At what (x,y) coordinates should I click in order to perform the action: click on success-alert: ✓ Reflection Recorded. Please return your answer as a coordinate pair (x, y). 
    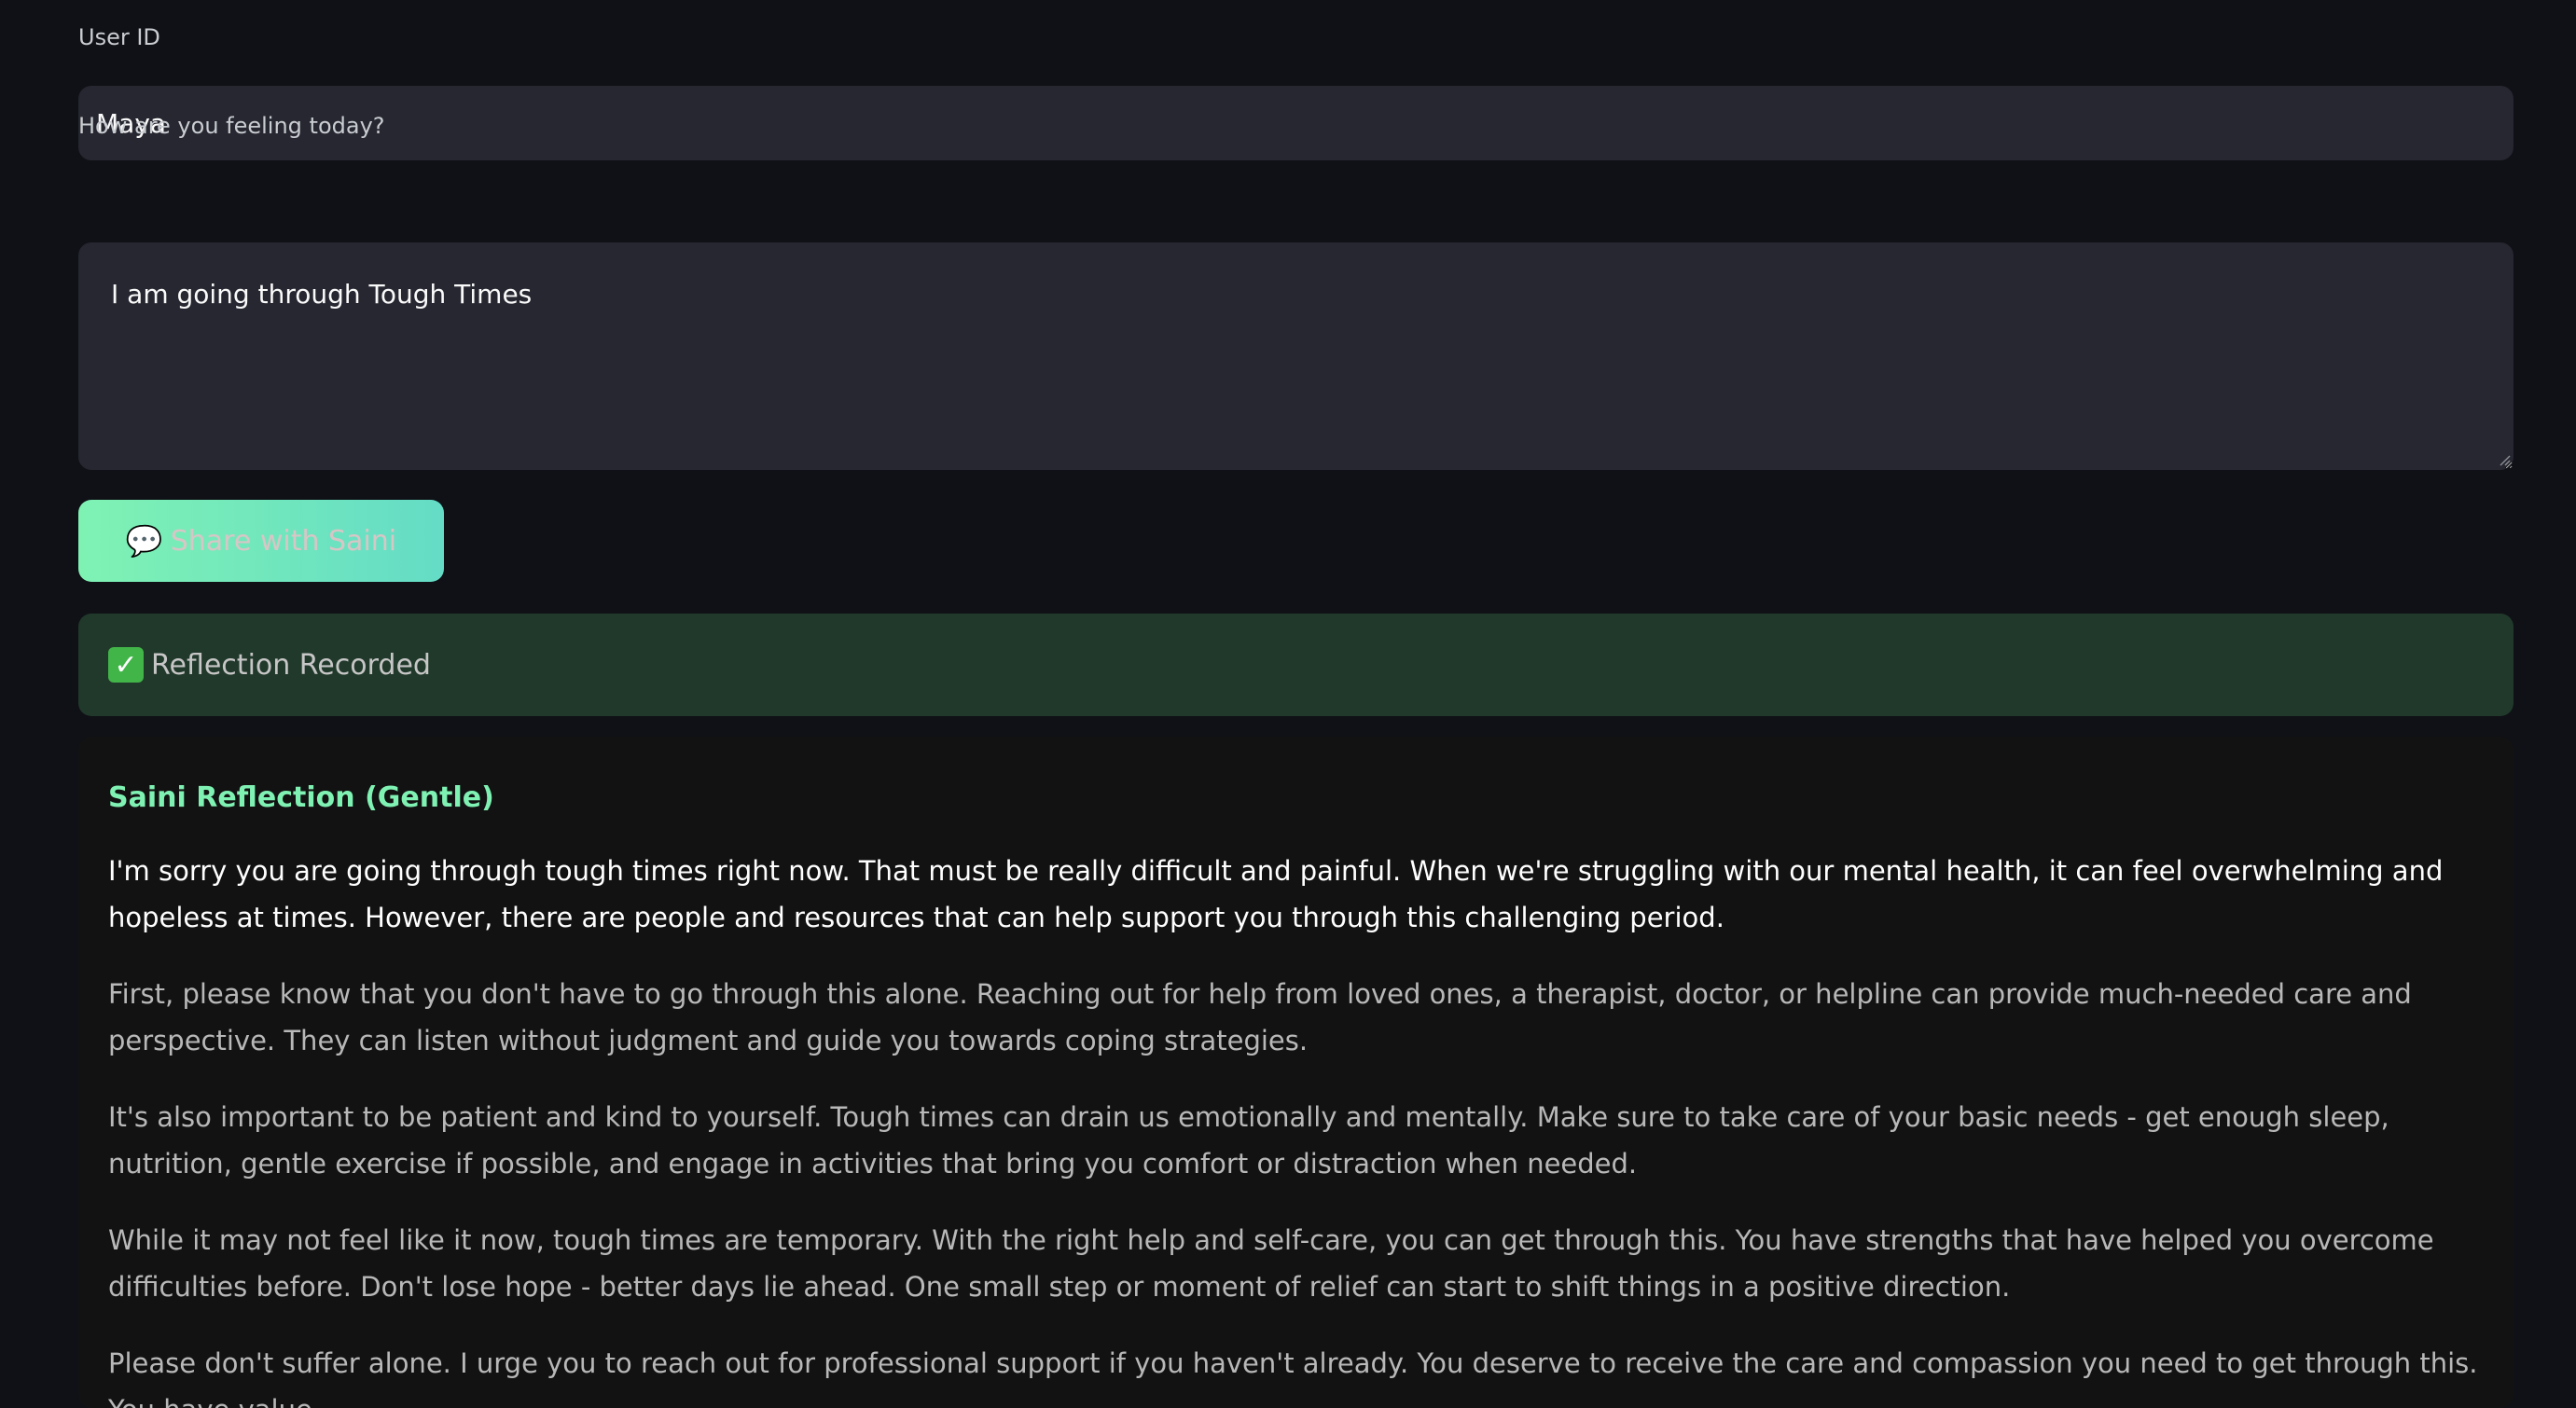
    Looking at the image, I should click on (1296, 665).